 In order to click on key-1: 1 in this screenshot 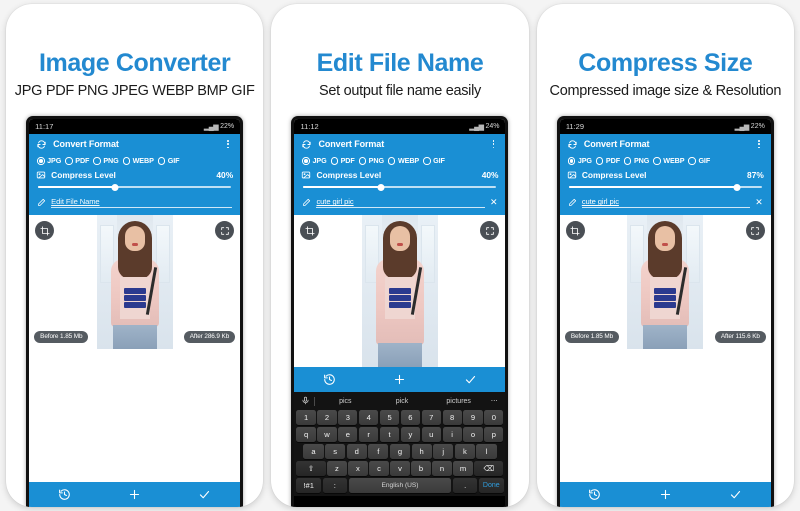, I will do `click(306, 417)`.